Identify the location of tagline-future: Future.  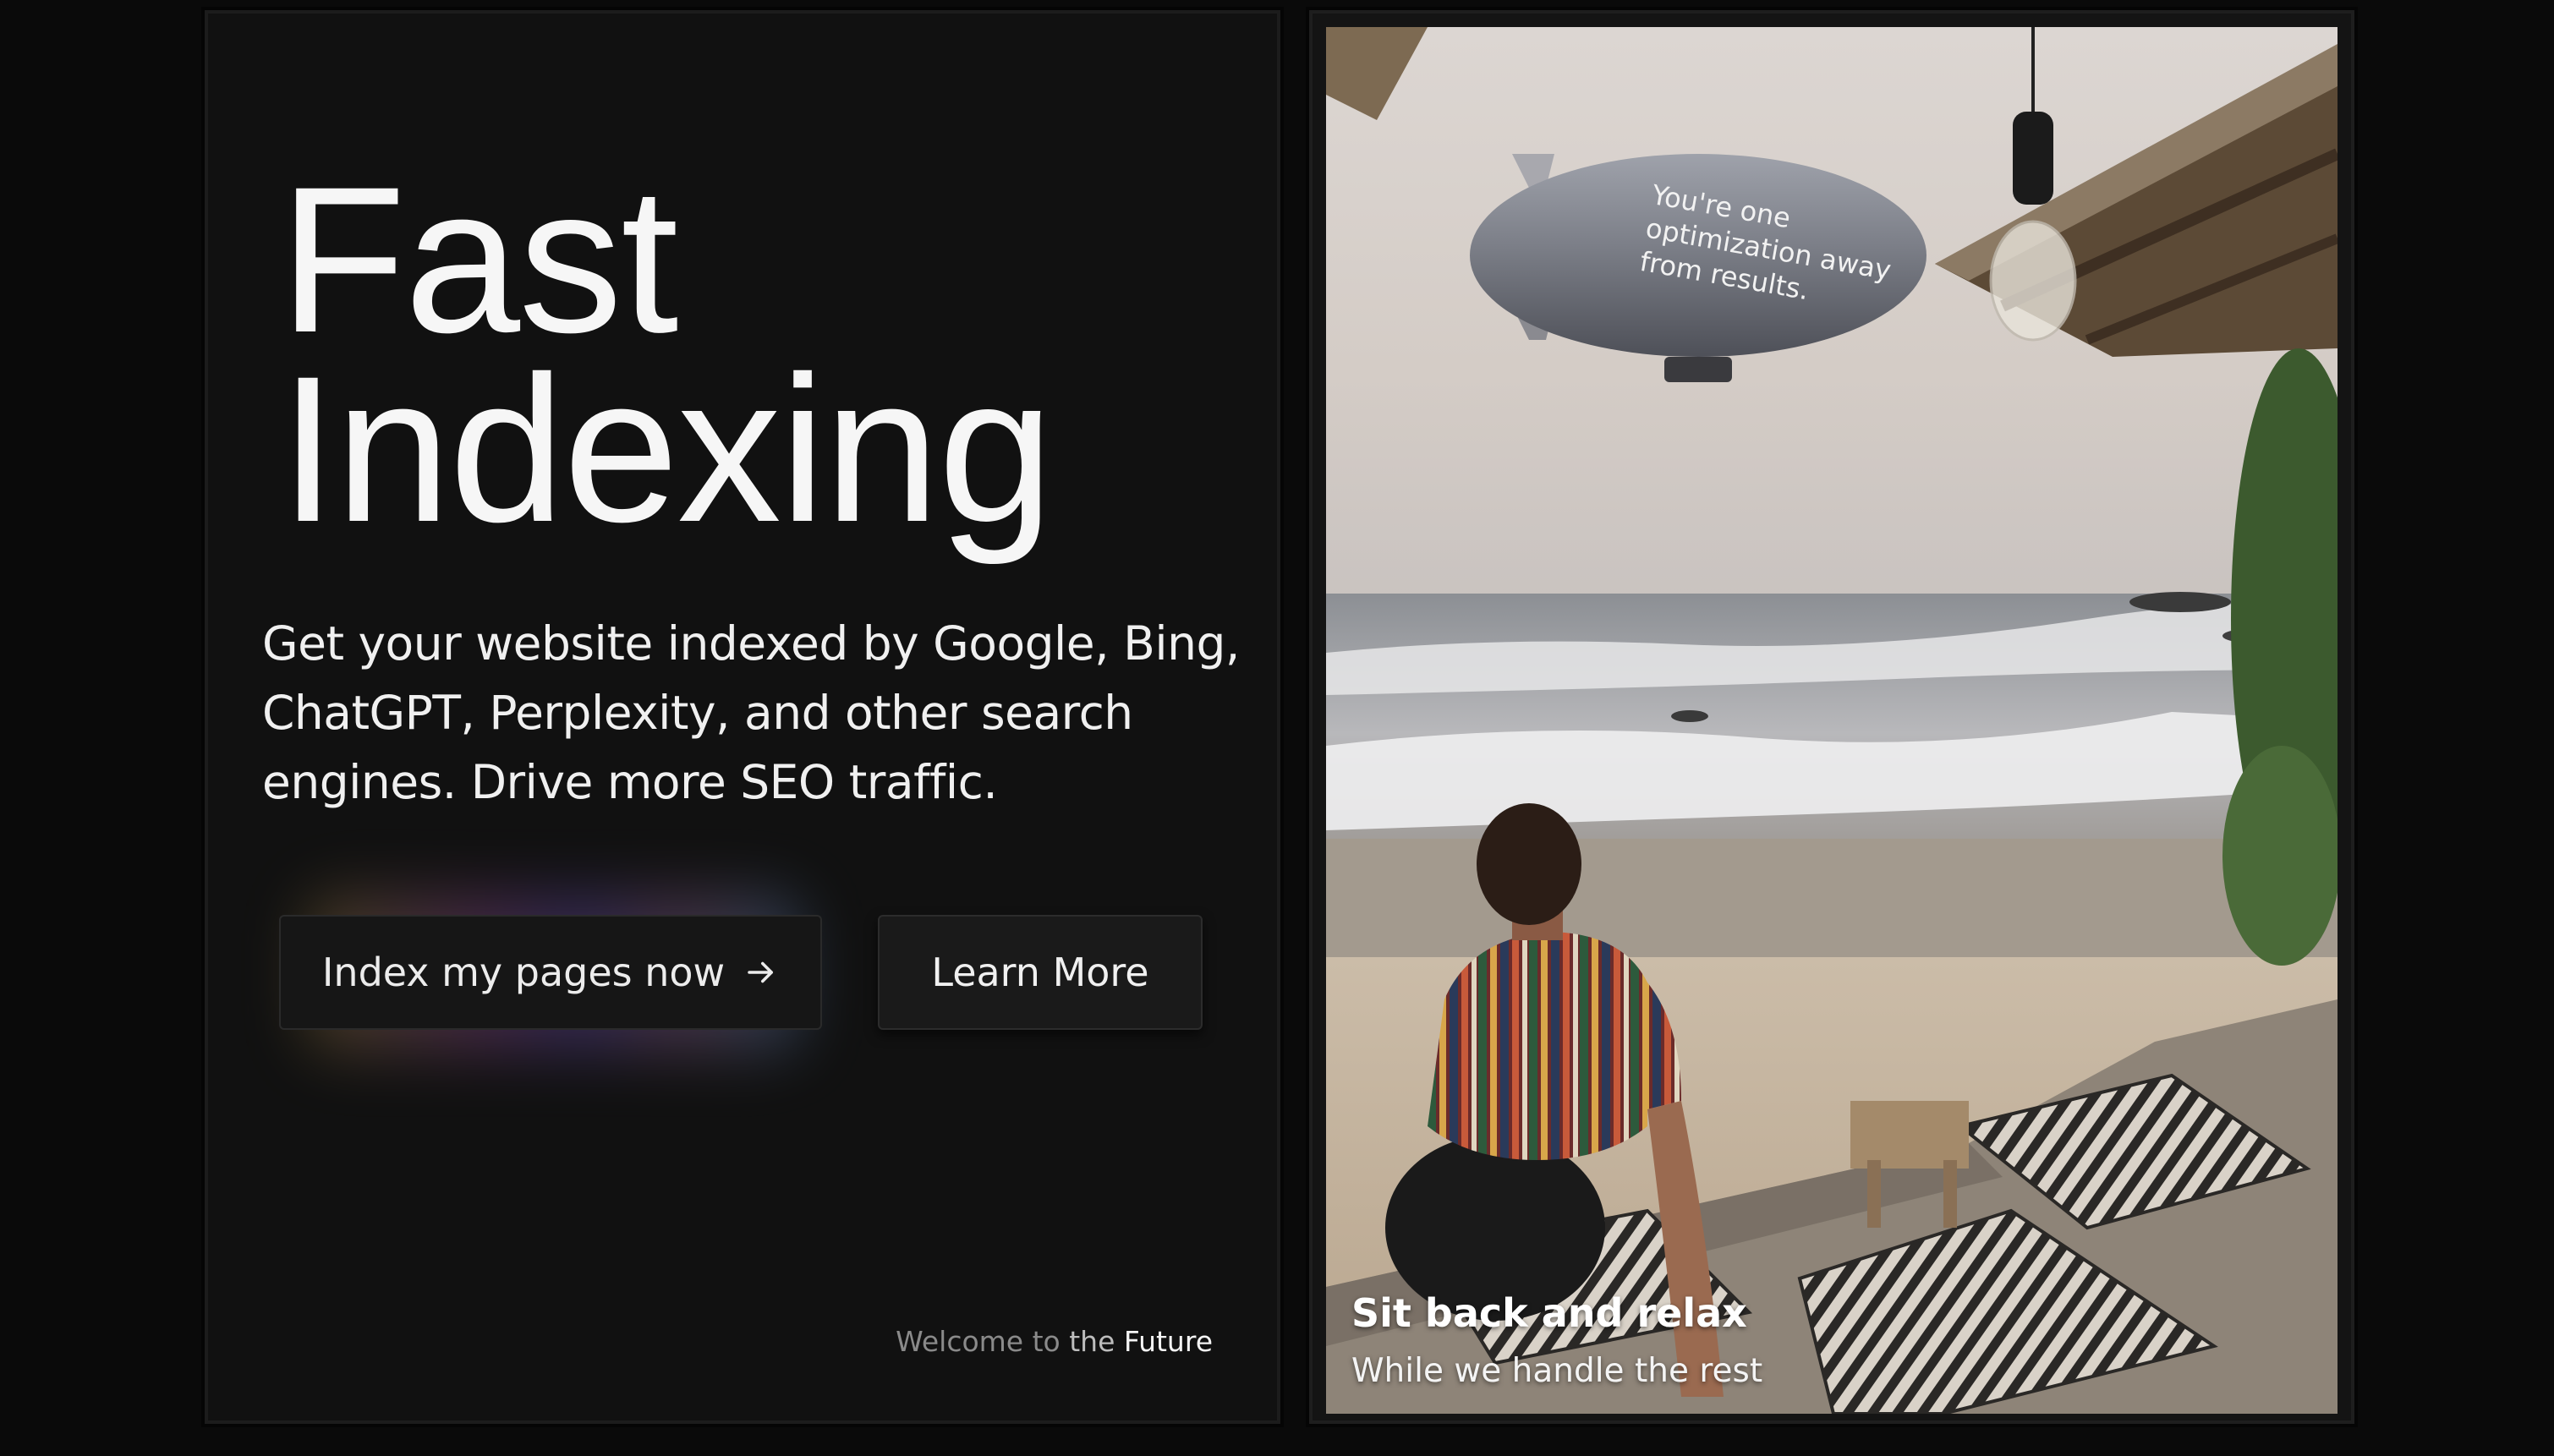
(1168, 1341).